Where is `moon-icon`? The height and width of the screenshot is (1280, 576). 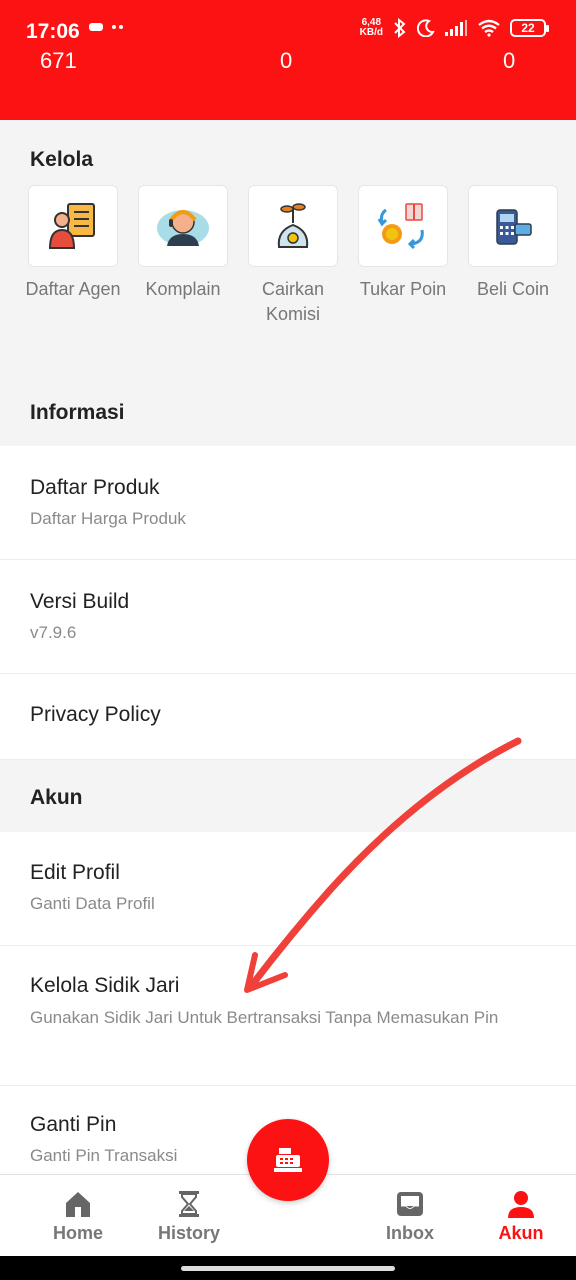 moon-icon is located at coordinates (426, 28).